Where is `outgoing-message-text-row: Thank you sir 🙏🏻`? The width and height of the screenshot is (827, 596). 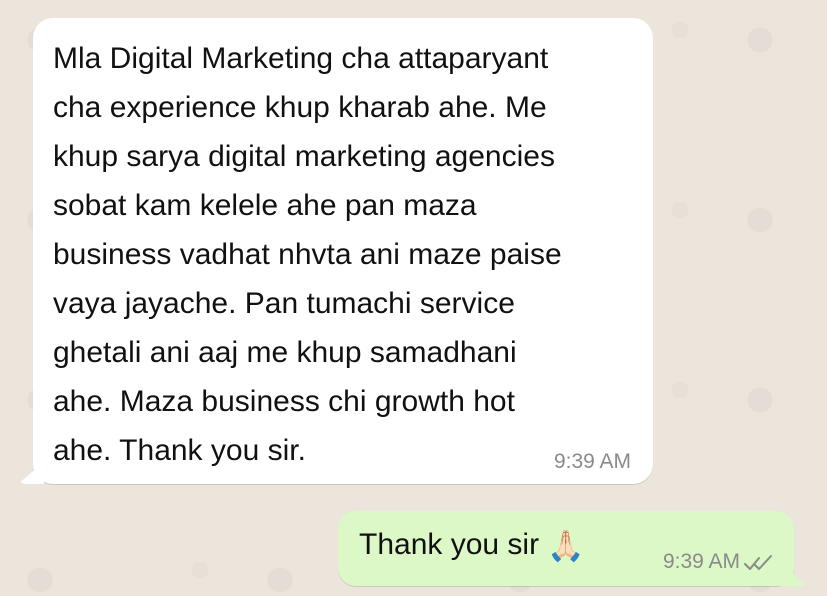 outgoing-message-text-row: Thank you sir 🙏🏻 is located at coordinates (471, 546).